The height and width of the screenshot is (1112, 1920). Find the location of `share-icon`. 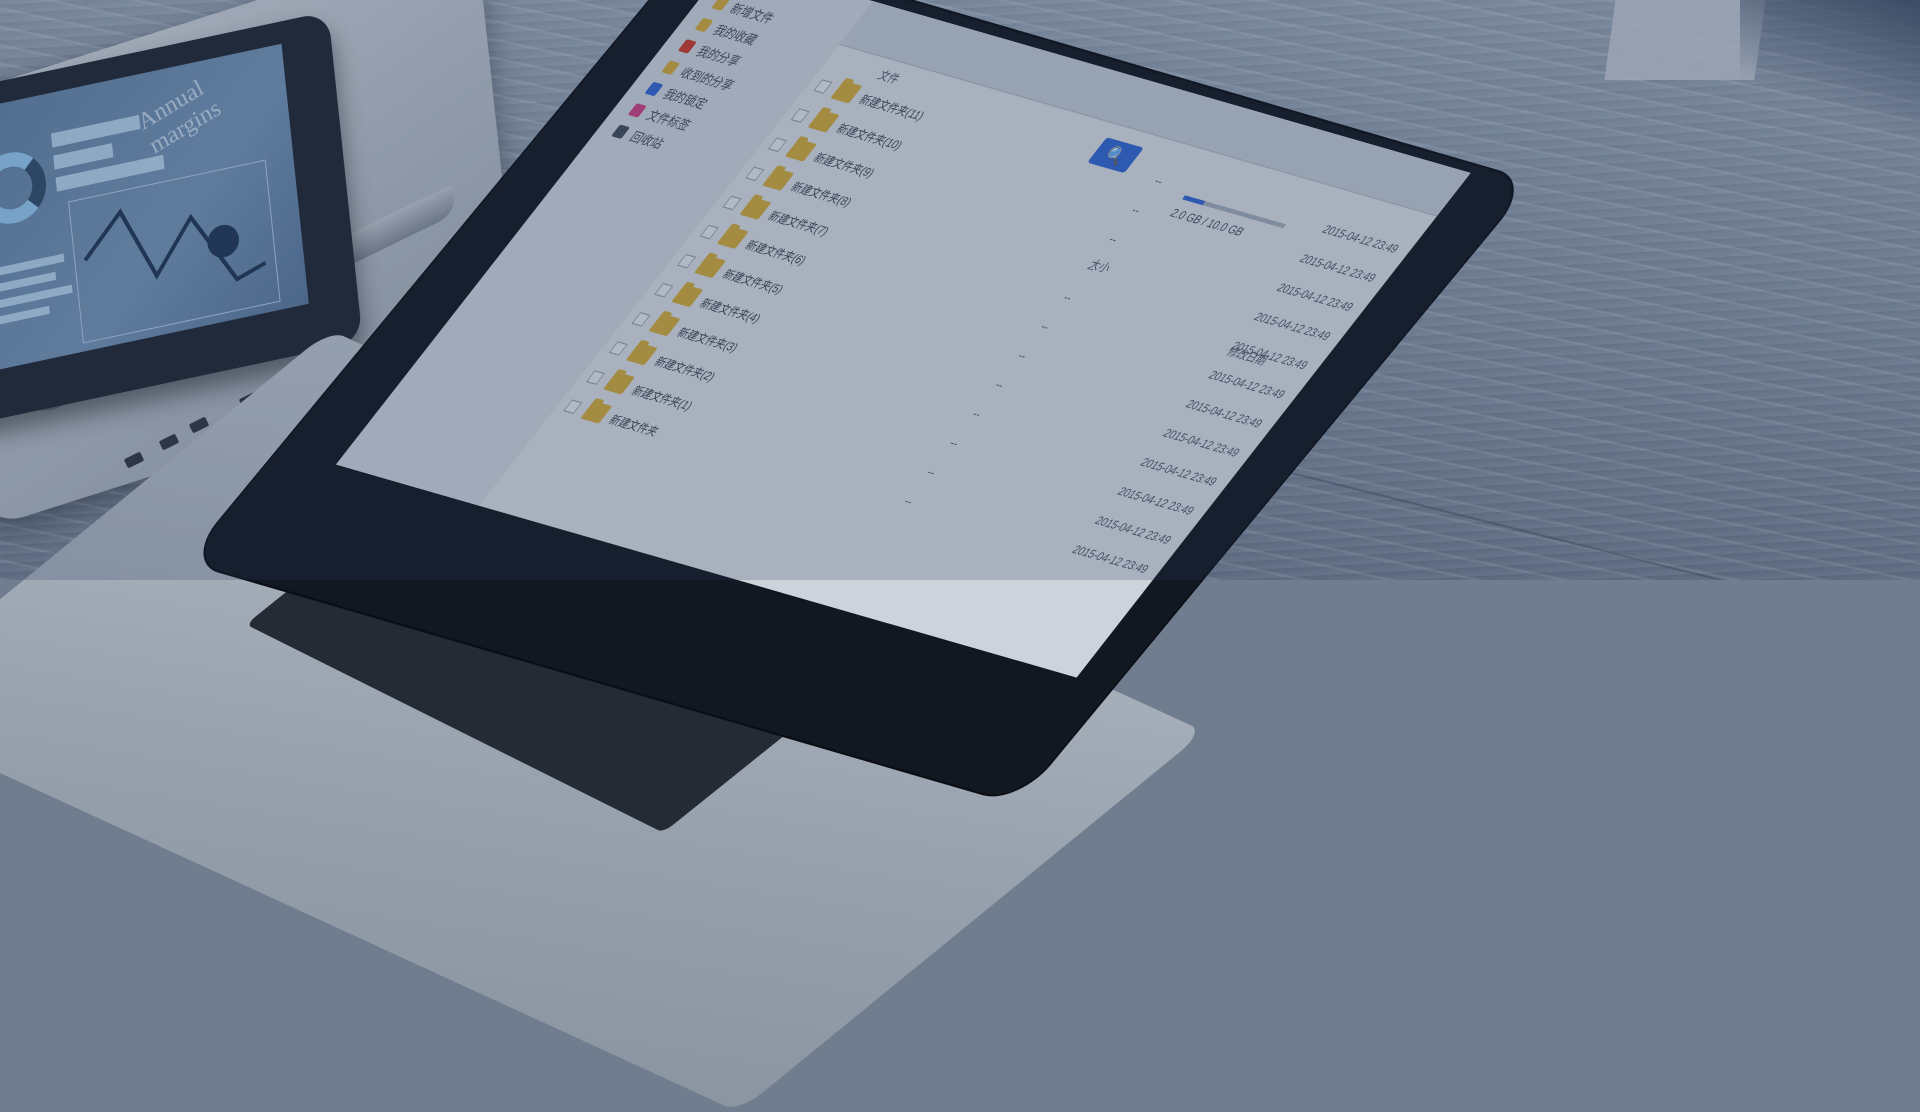

share-icon is located at coordinates (687, 46).